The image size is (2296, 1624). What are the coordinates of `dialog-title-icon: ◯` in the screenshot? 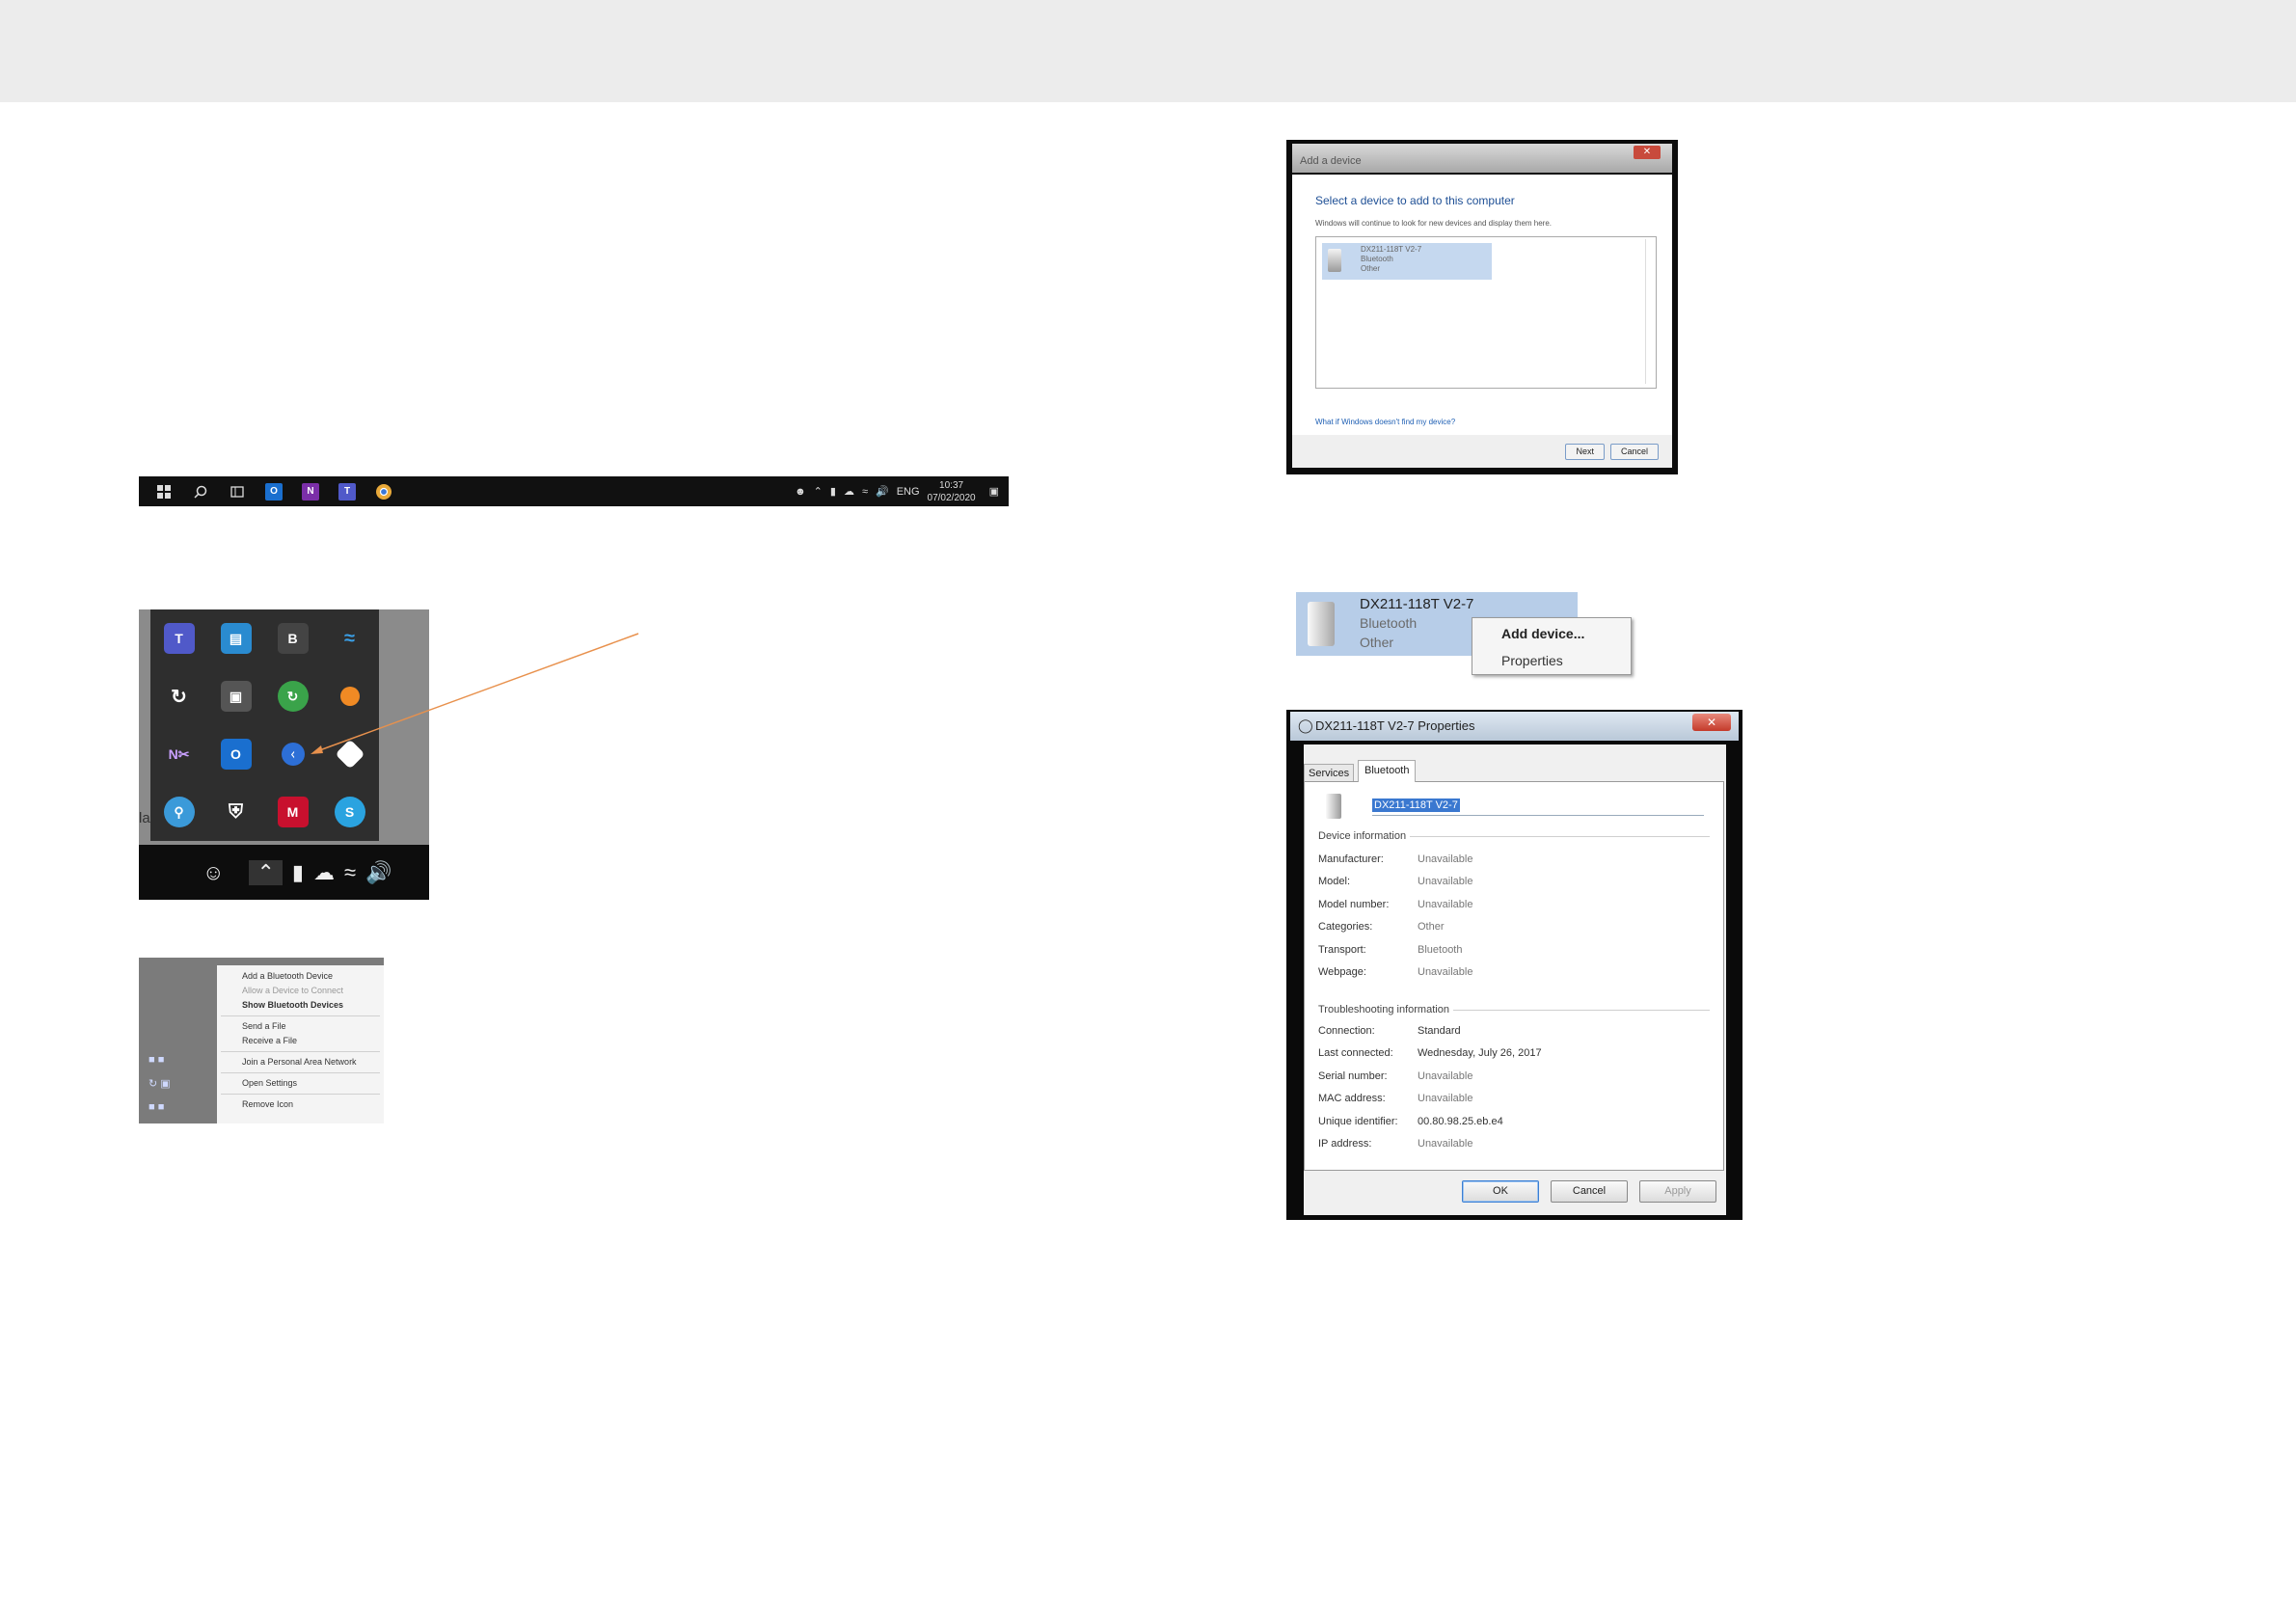 It's located at (1305, 725).